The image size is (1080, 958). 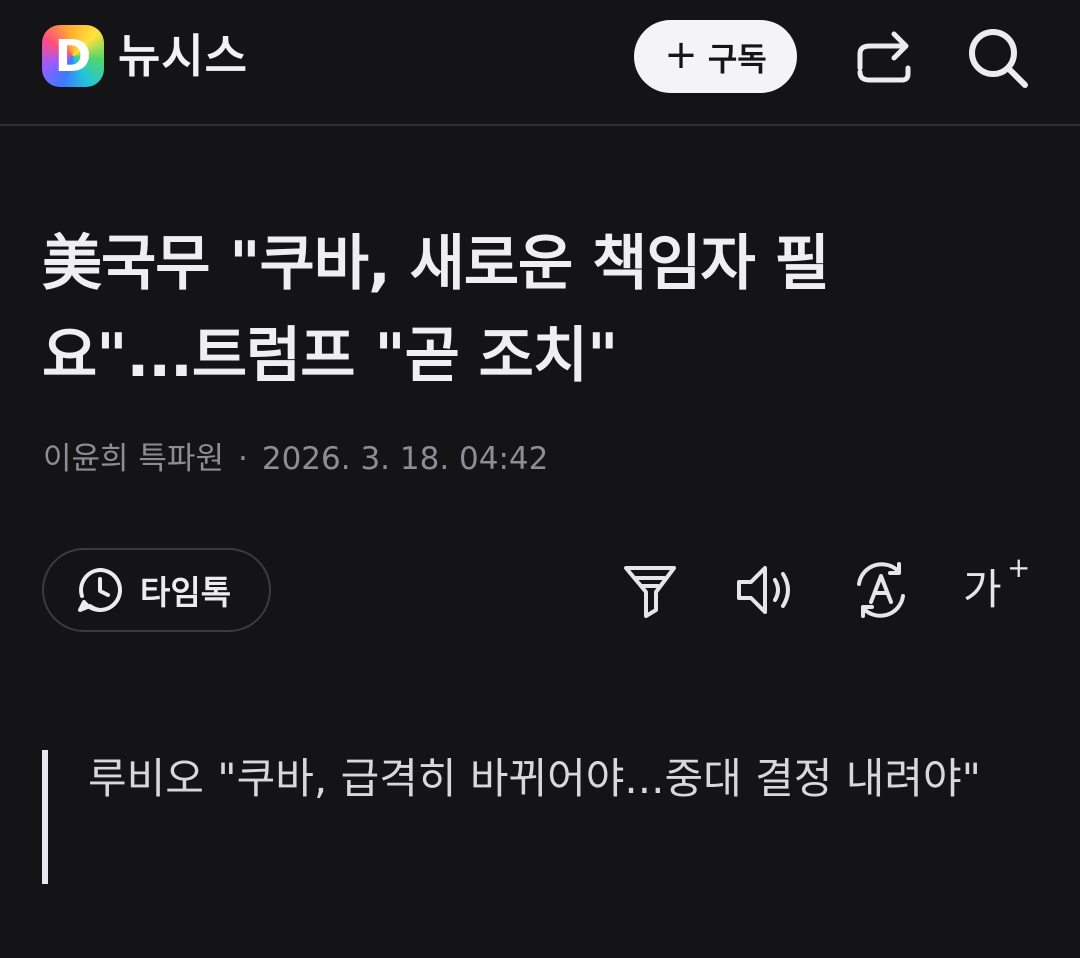 What do you see at coordinates (436, 310) in the screenshot?
I see `article-title: 美국무 "쿠바, 새로운 책임자 필요"...트럼프 "곧 조치"` at bounding box center [436, 310].